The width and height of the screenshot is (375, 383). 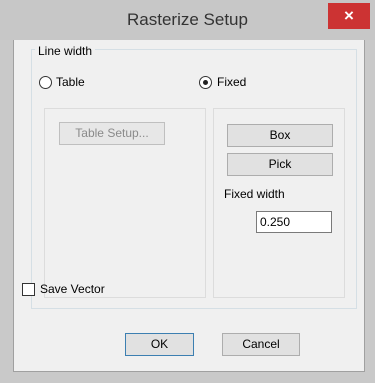 What do you see at coordinates (261, 344) in the screenshot?
I see `cancel-button: Cancel` at bounding box center [261, 344].